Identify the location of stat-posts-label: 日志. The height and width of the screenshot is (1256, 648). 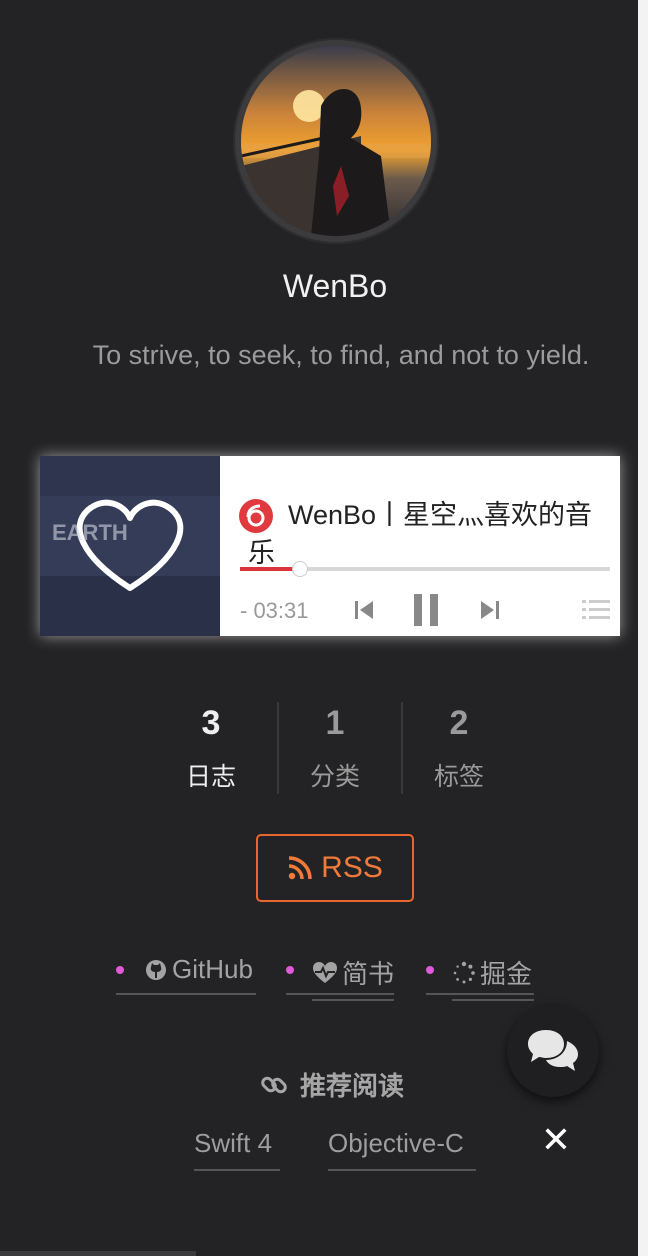
(210, 777).